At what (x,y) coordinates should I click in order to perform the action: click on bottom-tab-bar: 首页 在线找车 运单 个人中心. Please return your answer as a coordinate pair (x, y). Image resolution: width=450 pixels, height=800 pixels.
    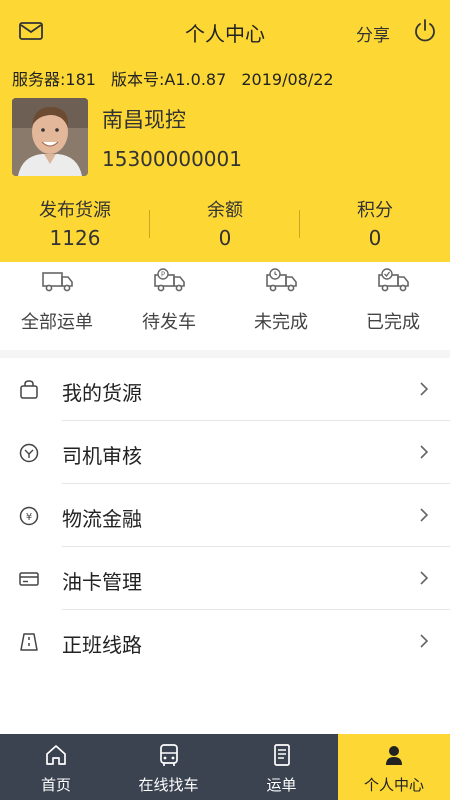
    Looking at the image, I should click on (225, 767).